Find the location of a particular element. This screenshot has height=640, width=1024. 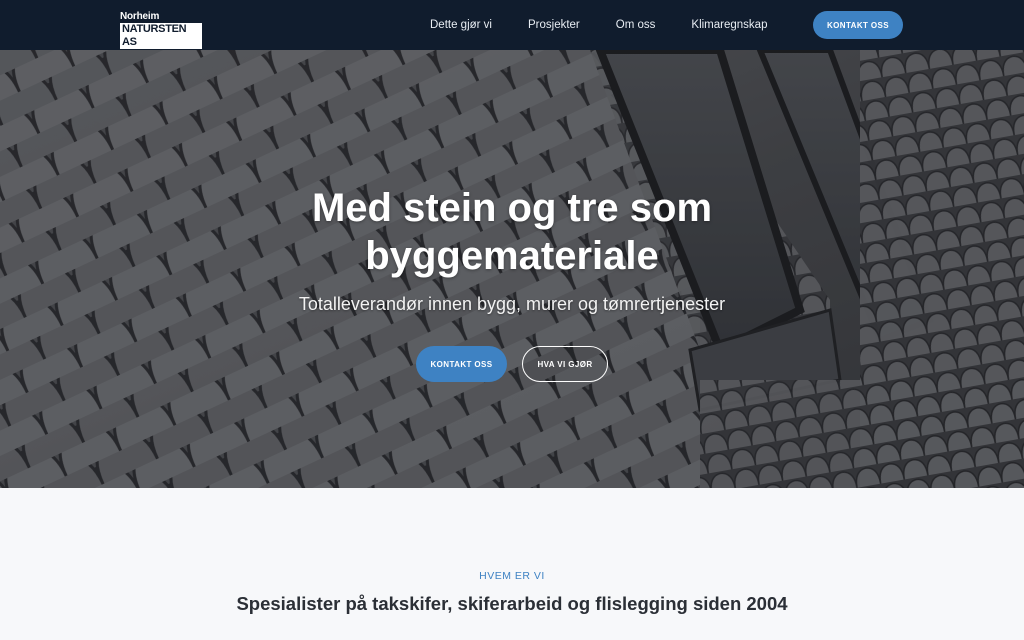

hero-contact-button: KONTAKT OSS is located at coordinates (461, 364).